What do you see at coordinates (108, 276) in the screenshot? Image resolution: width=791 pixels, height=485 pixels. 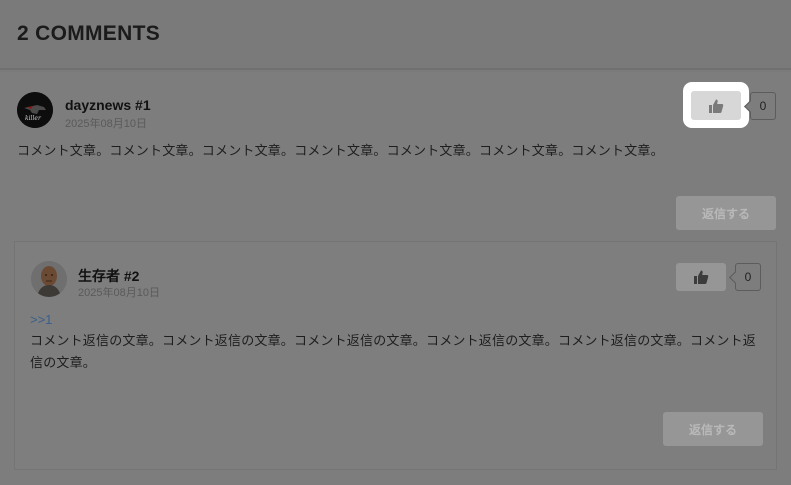 I see `reply-author: 生存者 #2` at bounding box center [108, 276].